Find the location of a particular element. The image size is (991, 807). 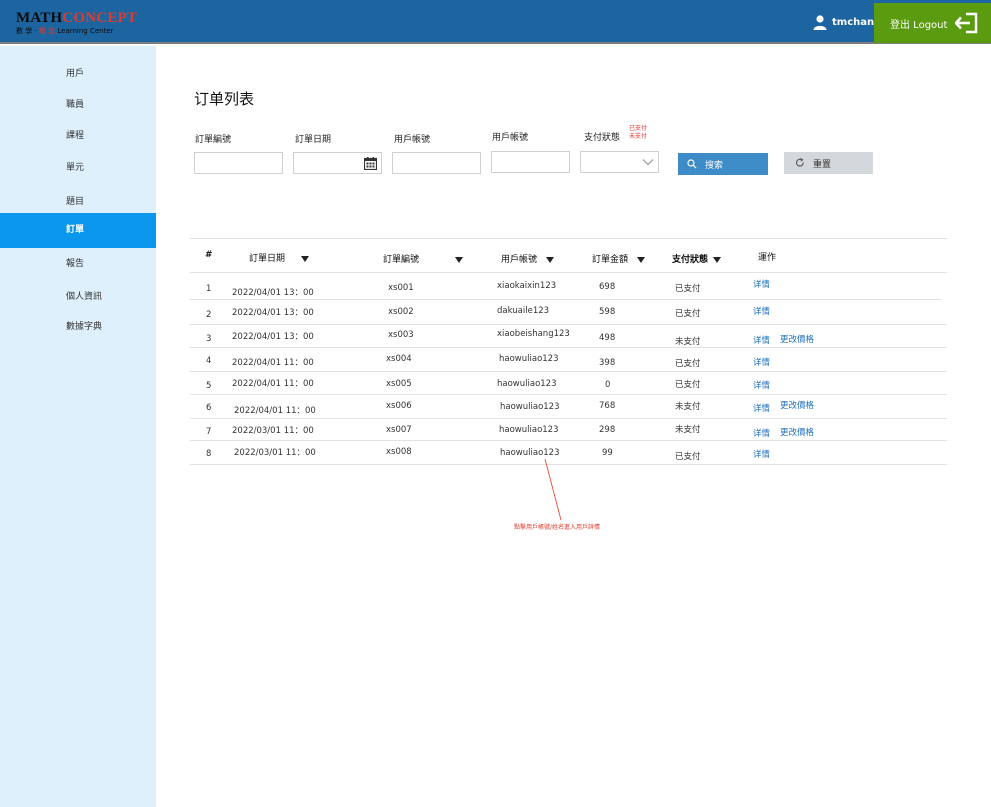

cell-order: xs001 is located at coordinates (401, 288).